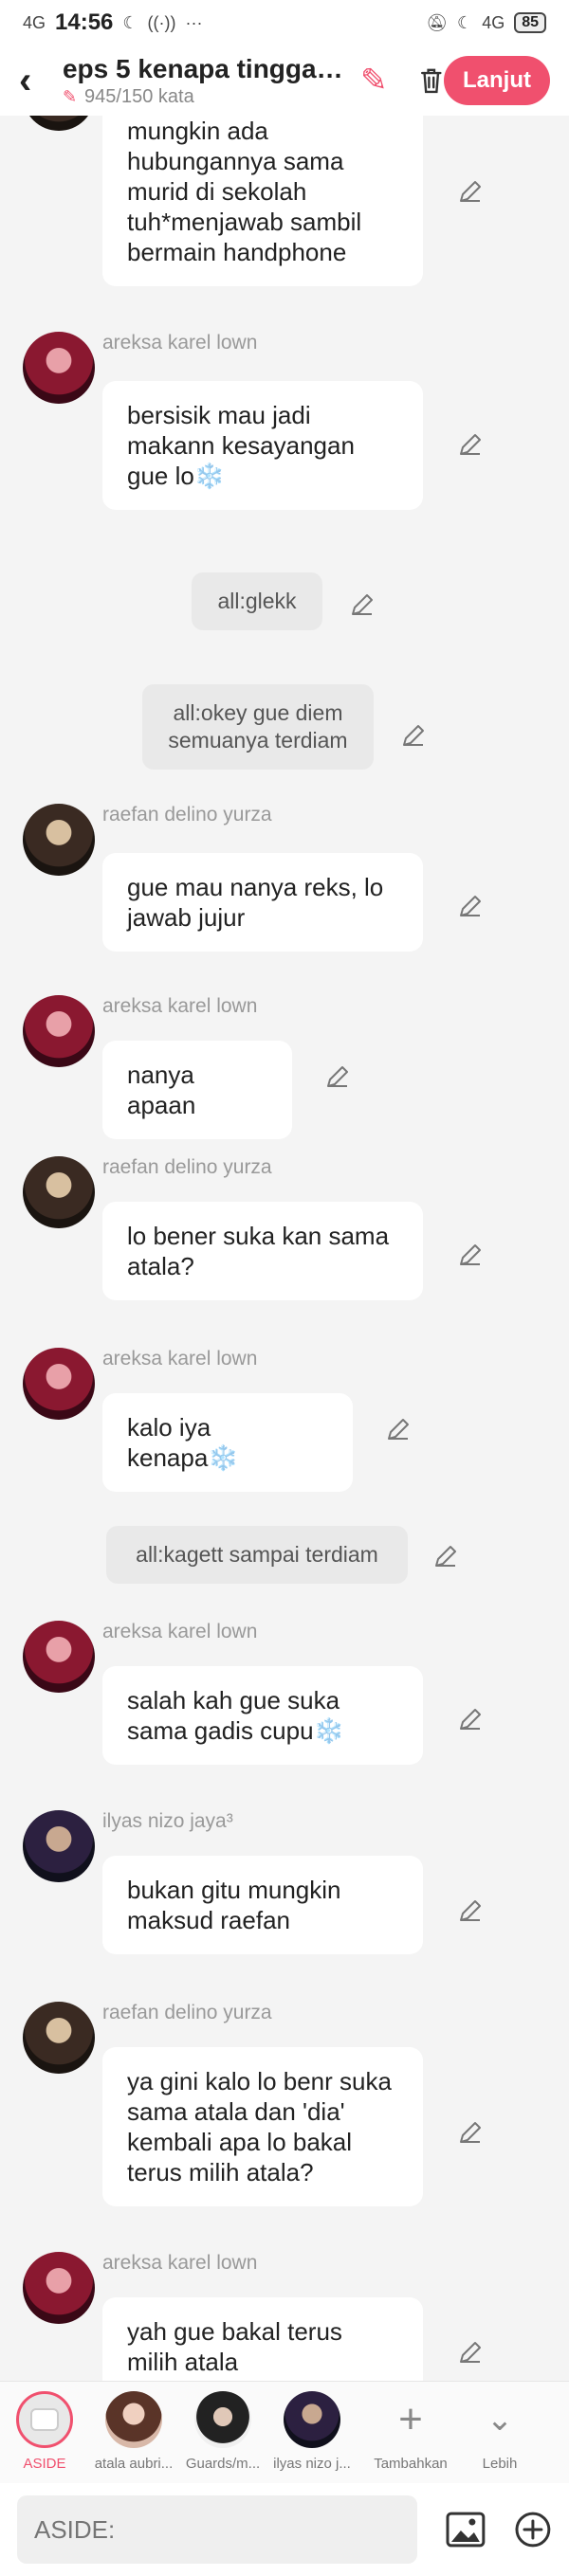 The image size is (569, 2576). I want to click on message-bubble: gue mau nanya reks, lo jawab jujur, so click(262, 902).